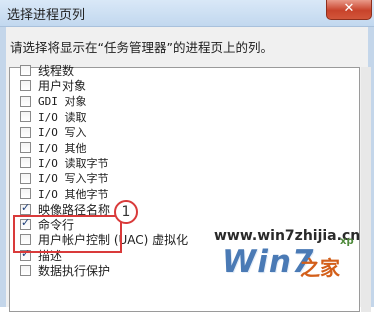  Describe the element at coordinates (126, 212) in the screenshot. I see `annotation-number-badge: 1` at that location.